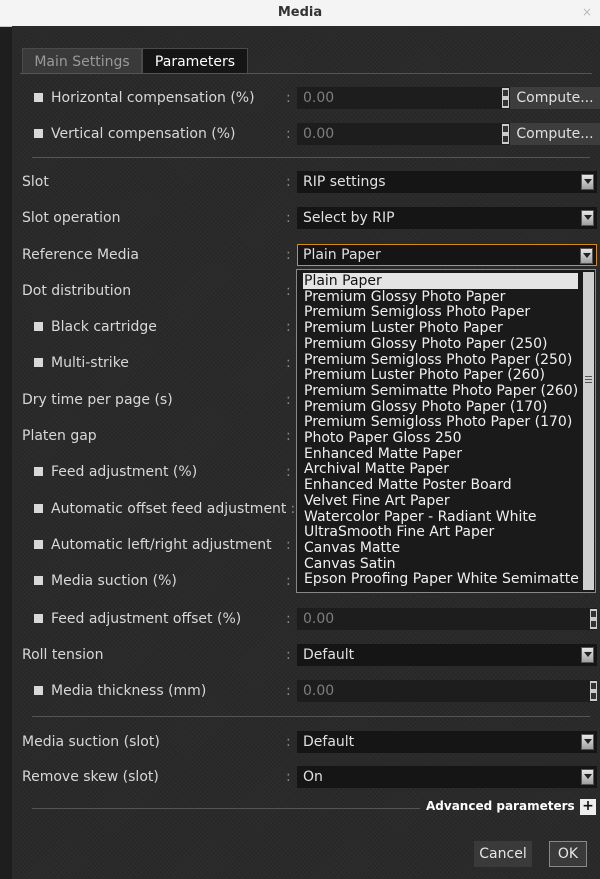  What do you see at coordinates (195, 61) in the screenshot?
I see `tab-parameters: Parameters` at bounding box center [195, 61].